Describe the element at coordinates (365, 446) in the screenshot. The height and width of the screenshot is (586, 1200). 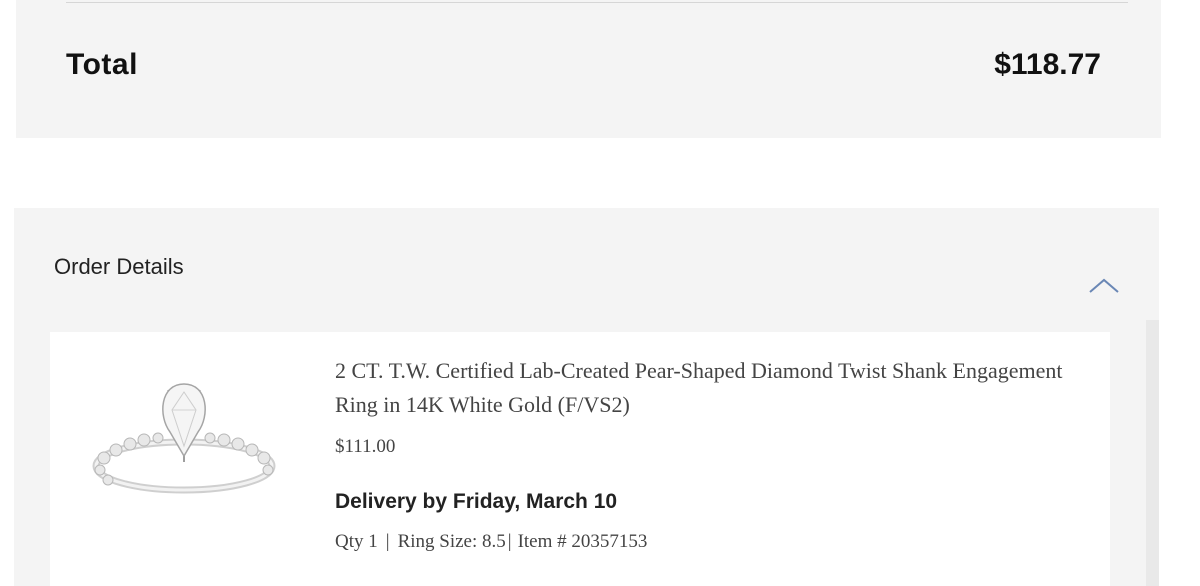
I see `product-price: $111.00` at that location.